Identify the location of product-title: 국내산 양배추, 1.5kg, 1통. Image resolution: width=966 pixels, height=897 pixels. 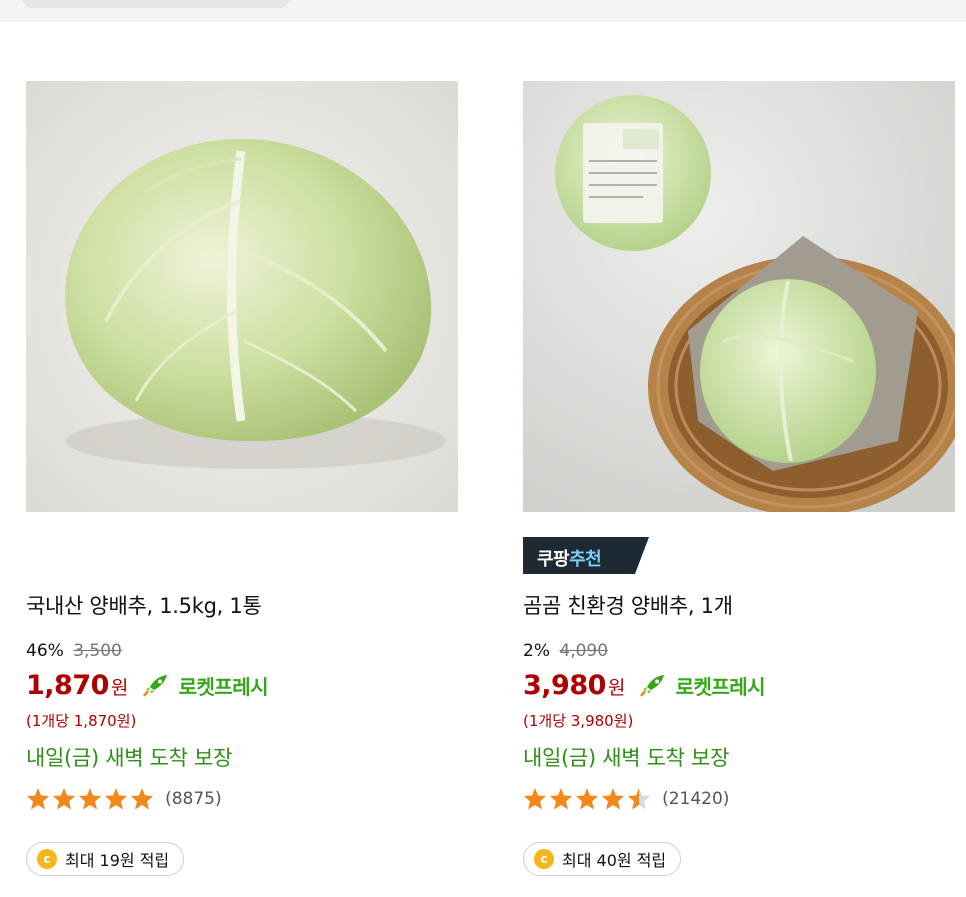
(144, 605).